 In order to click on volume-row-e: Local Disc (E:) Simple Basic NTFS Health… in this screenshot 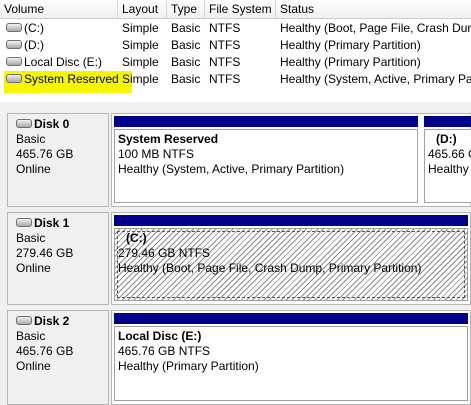, I will do `click(235, 62)`.